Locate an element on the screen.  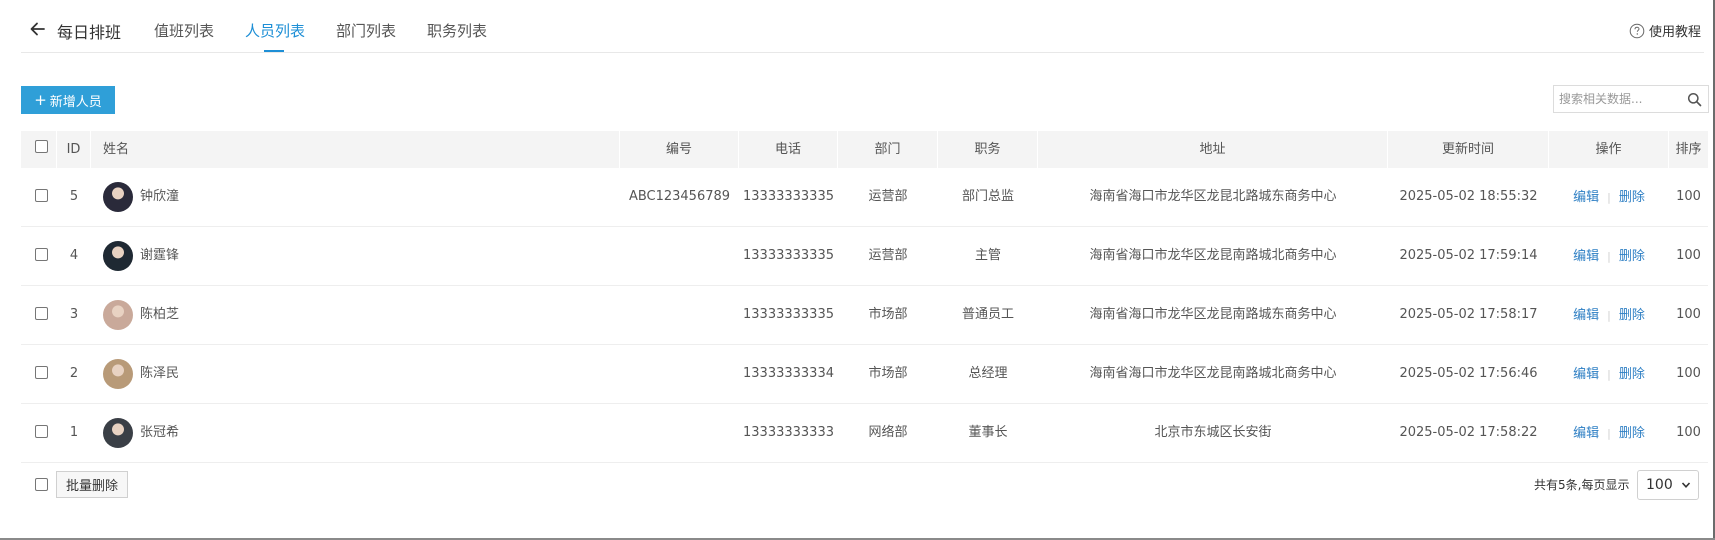
footer-select-all-checkbox is located at coordinates (41, 484).